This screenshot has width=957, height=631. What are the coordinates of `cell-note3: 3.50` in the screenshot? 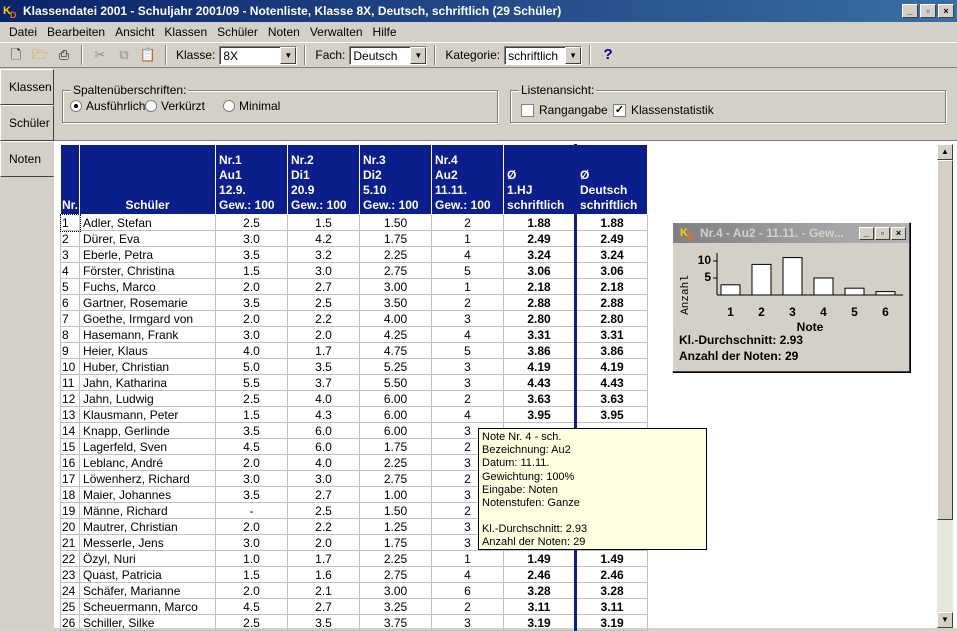 It's located at (396, 302).